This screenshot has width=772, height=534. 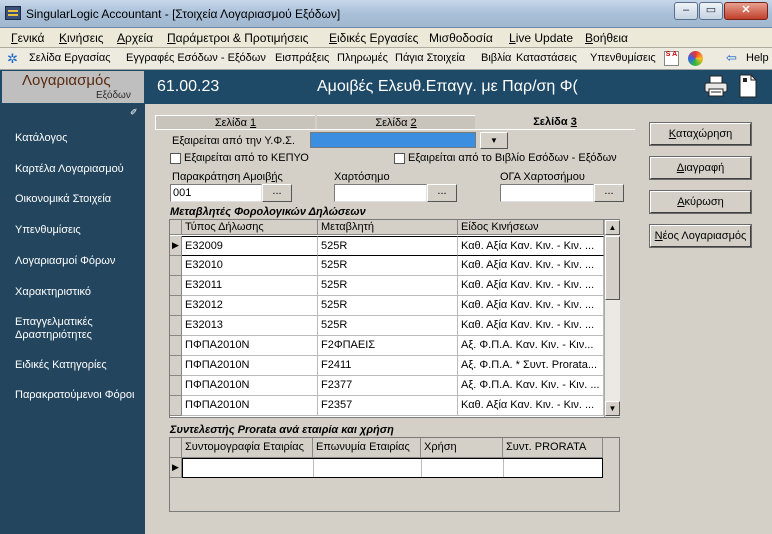 What do you see at coordinates (373, 38) in the screenshot?
I see `menu-special-tasks: Ειδικές Εργασίες` at bounding box center [373, 38].